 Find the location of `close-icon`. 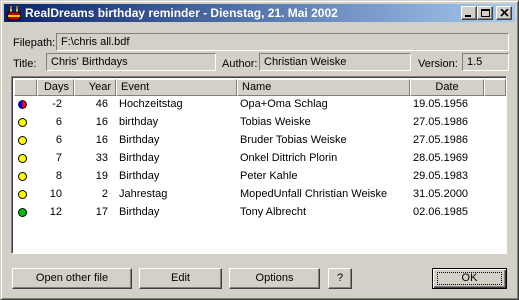

close-icon is located at coordinates (504, 13).